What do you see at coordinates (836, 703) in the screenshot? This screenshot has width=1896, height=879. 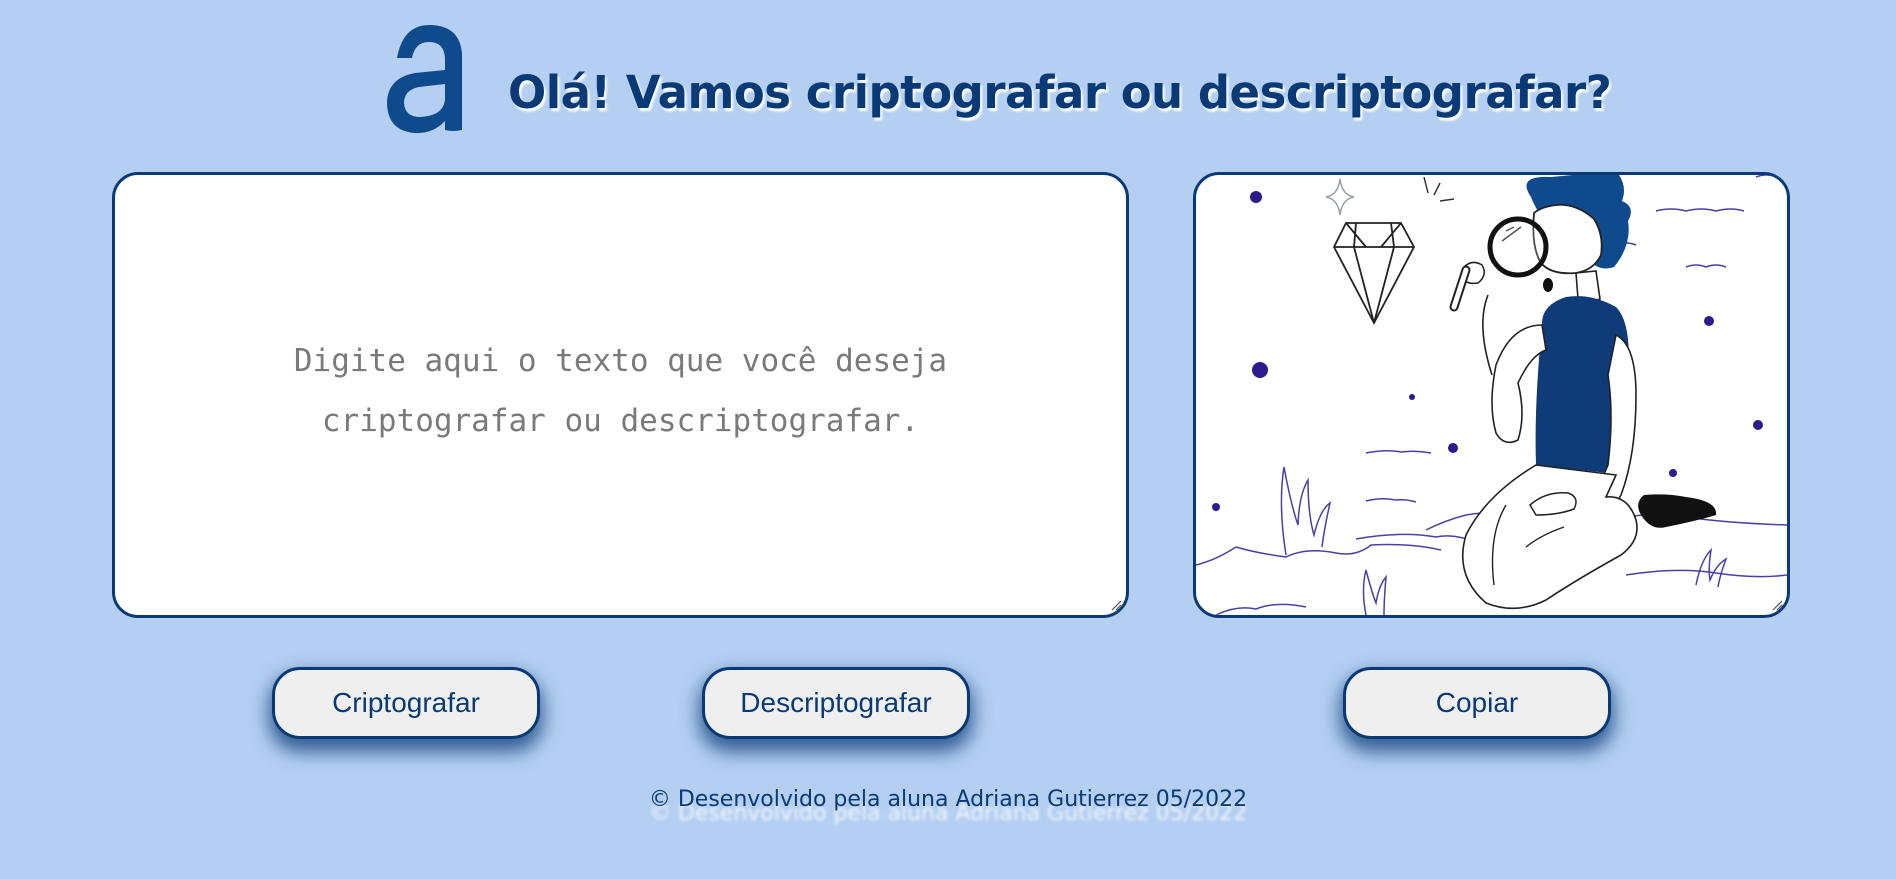 I see `decrypt-button: Descriptografar` at bounding box center [836, 703].